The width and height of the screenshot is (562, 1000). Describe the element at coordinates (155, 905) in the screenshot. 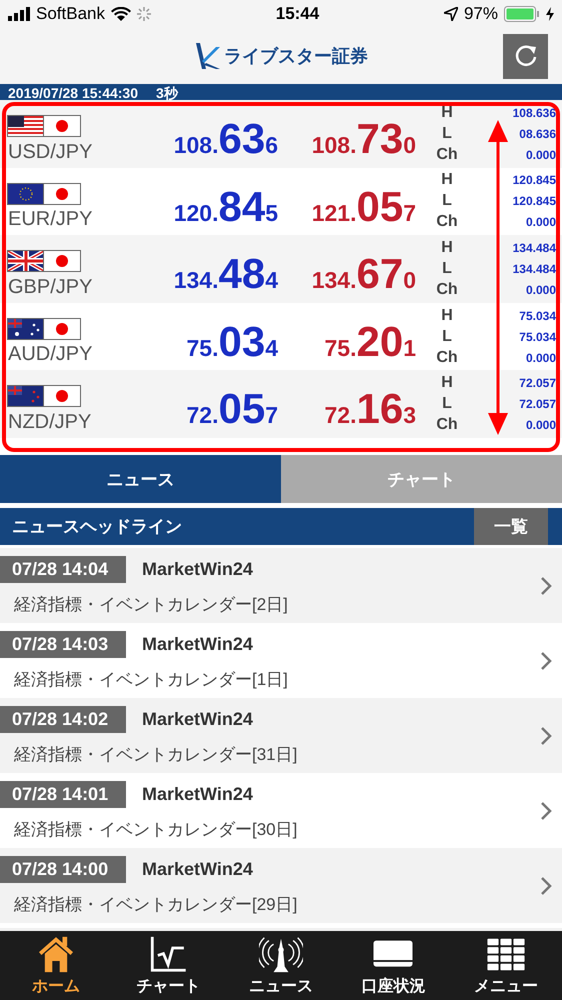

I see `news-headline: 経済指標・イベントカレンダー[29日]` at that location.